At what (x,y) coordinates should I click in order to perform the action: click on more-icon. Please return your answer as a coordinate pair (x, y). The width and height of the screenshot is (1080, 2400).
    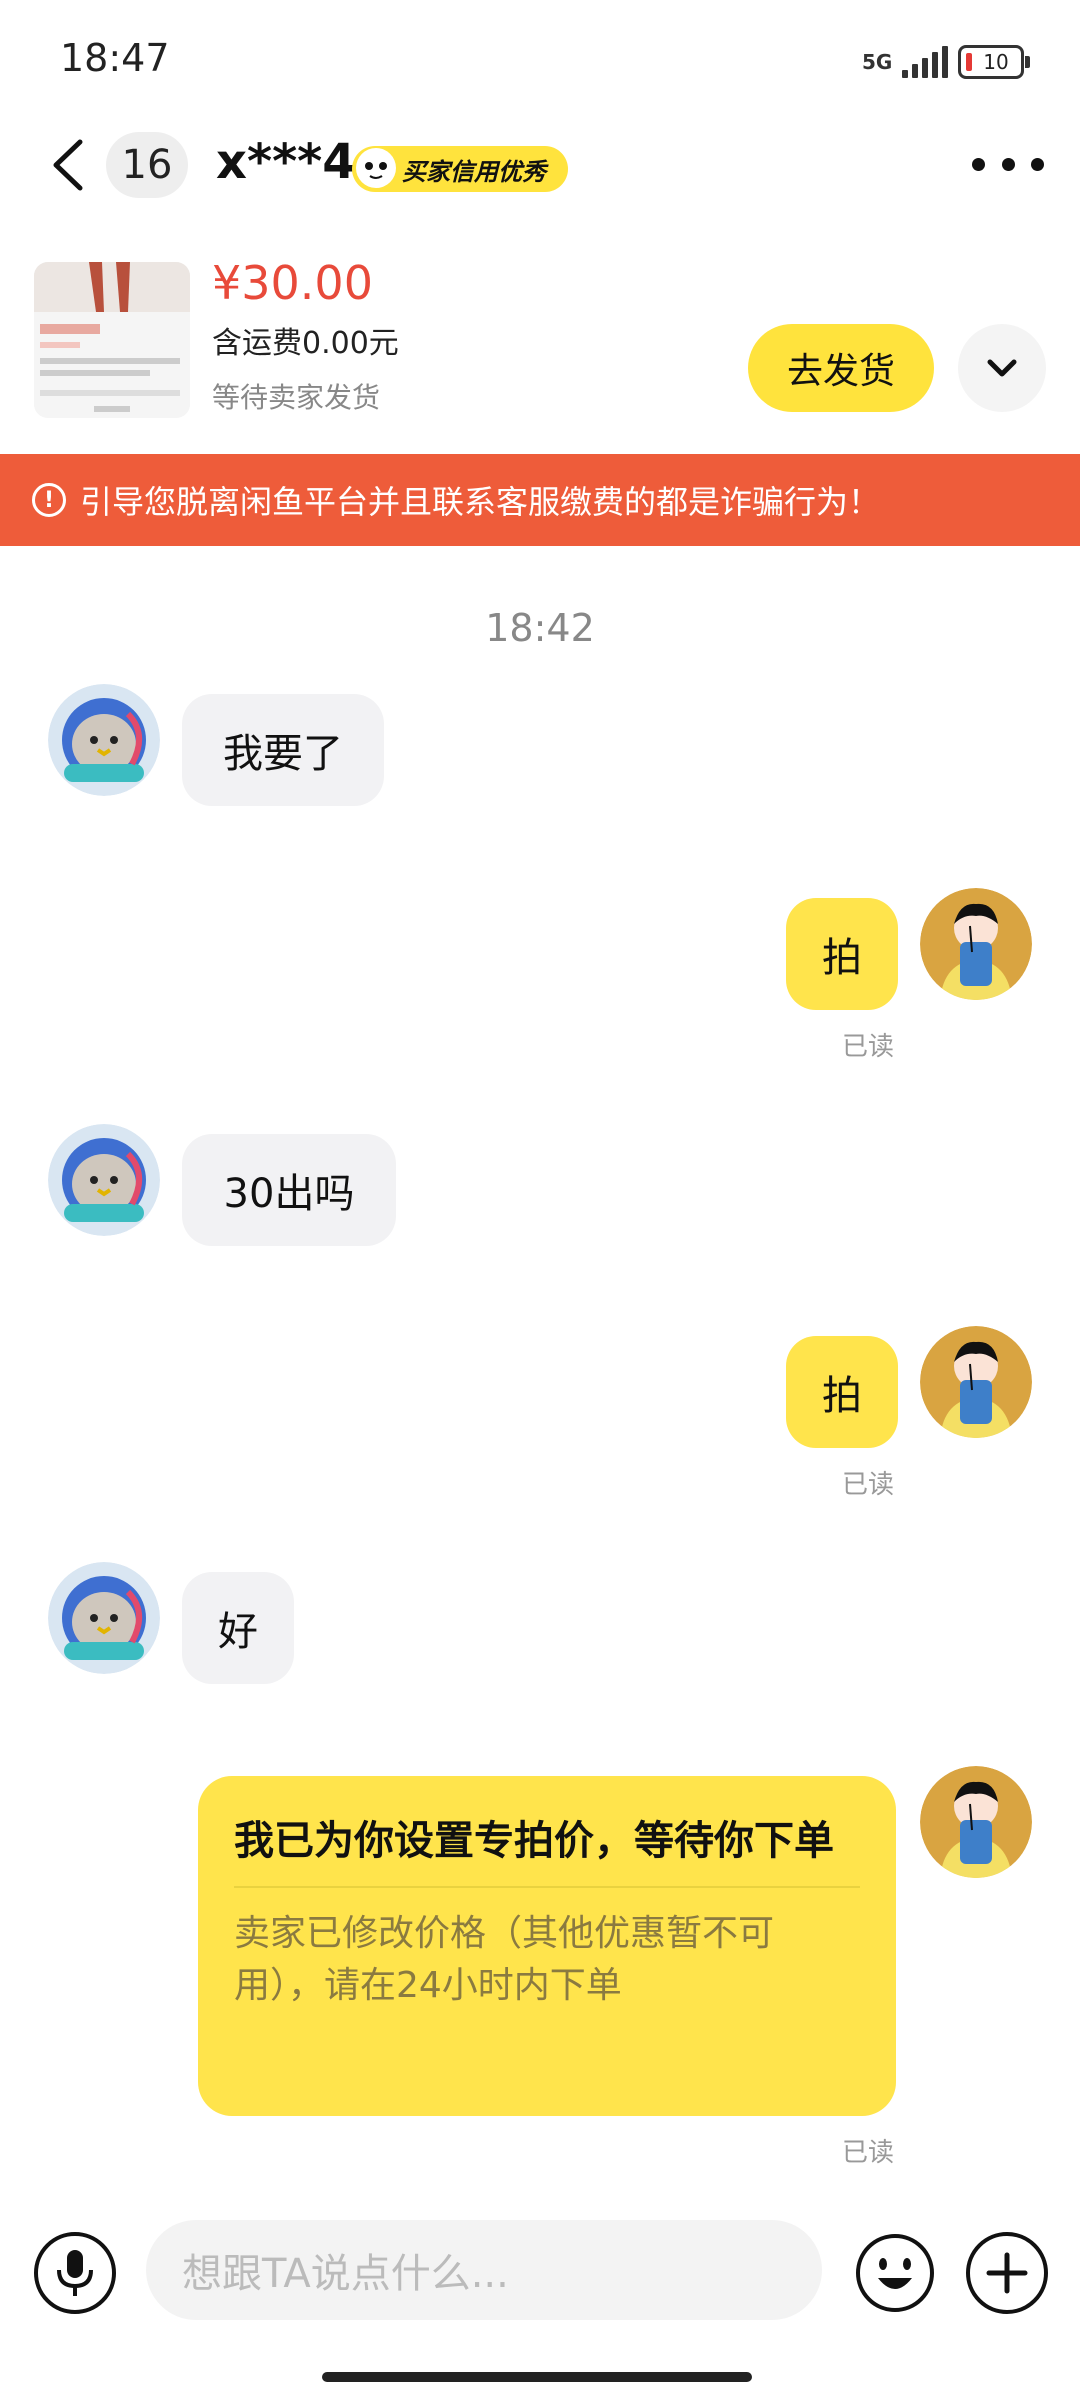
    Looking at the image, I should click on (978, 164).